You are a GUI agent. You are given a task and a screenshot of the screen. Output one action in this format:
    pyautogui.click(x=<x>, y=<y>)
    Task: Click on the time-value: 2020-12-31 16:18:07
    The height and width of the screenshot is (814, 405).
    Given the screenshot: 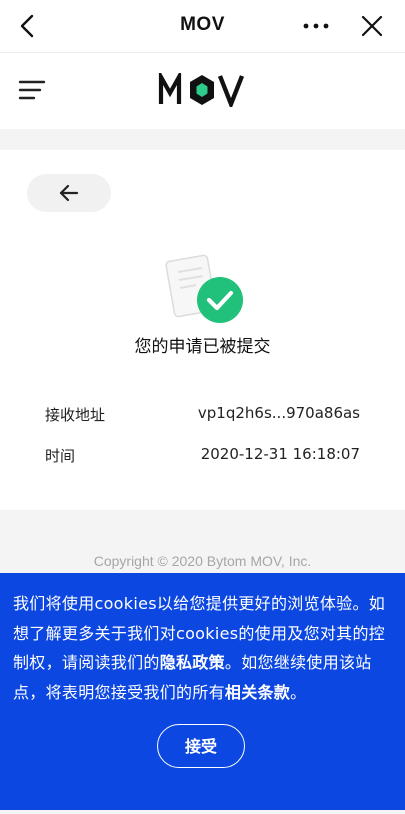 What is the action you would take?
    pyautogui.click(x=280, y=454)
    